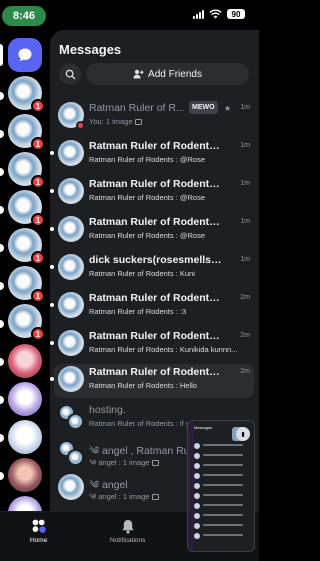  What do you see at coordinates (138, 74) in the screenshot?
I see `add-friend-icon` at bounding box center [138, 74].